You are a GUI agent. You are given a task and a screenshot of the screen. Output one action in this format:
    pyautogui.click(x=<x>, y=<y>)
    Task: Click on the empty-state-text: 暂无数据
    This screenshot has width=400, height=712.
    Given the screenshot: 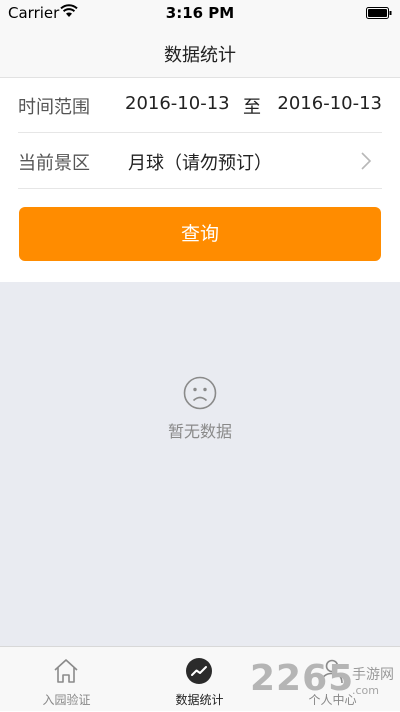 What is the action you would take?
    pyautogui.click(x=199, y=431)
    